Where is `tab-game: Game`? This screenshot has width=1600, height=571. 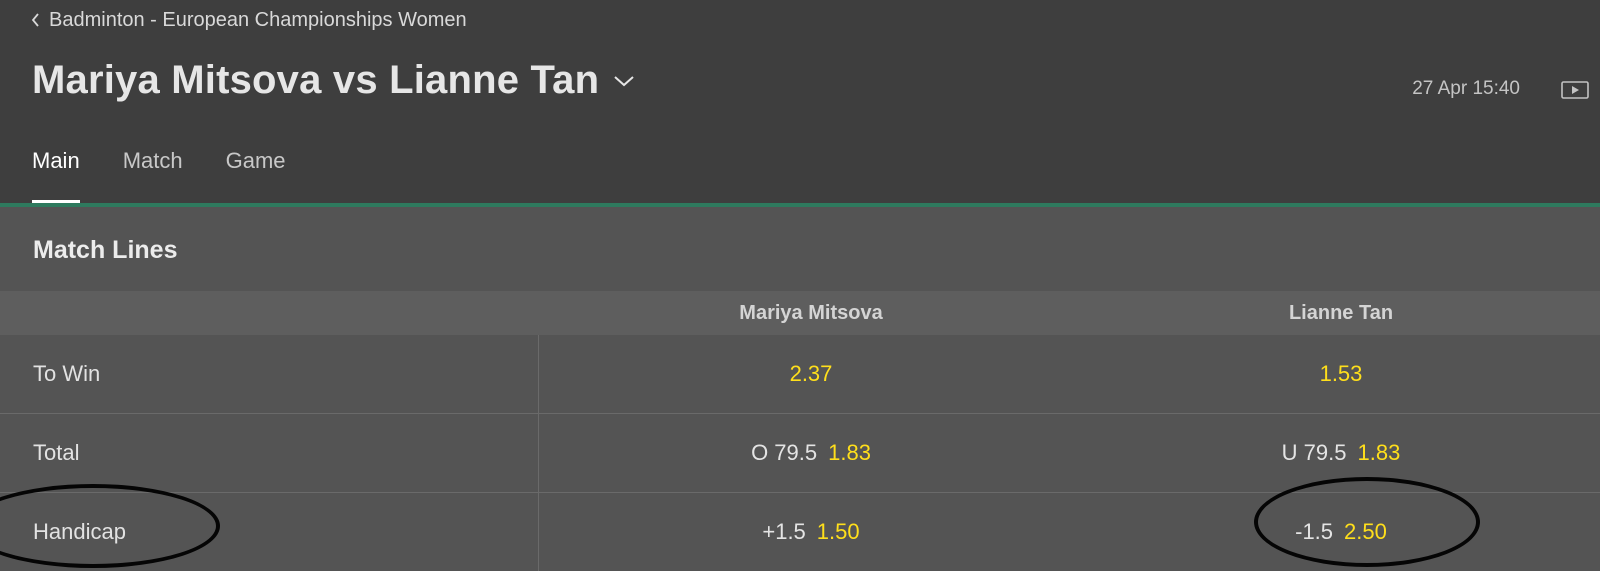
tab-game: Game is located at coordinates (256, 176).